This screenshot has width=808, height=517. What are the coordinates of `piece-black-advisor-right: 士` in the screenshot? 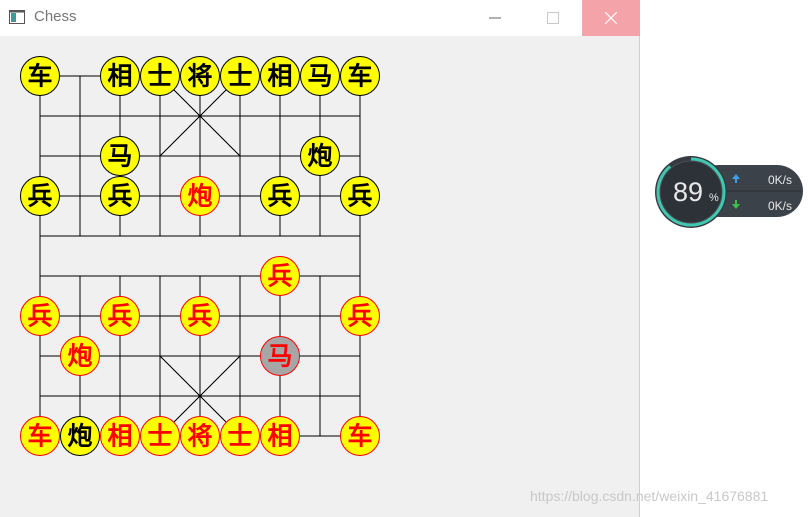 It's located at (240, 76).